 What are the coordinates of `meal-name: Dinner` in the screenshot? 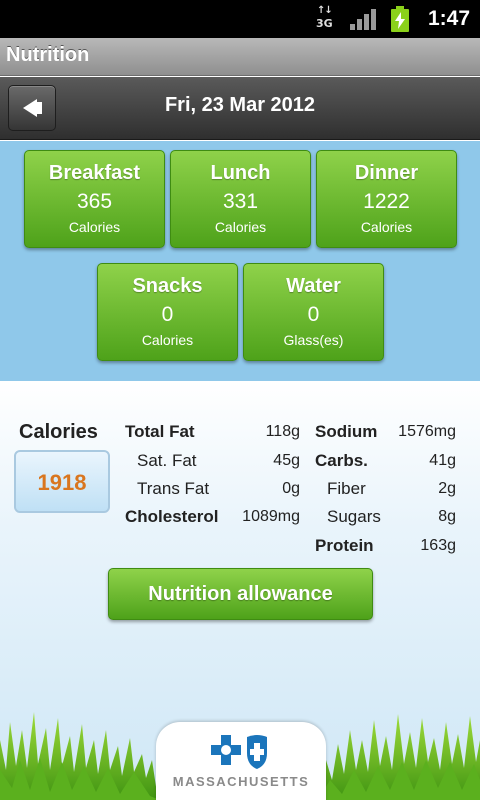 It's located at (386, 173).